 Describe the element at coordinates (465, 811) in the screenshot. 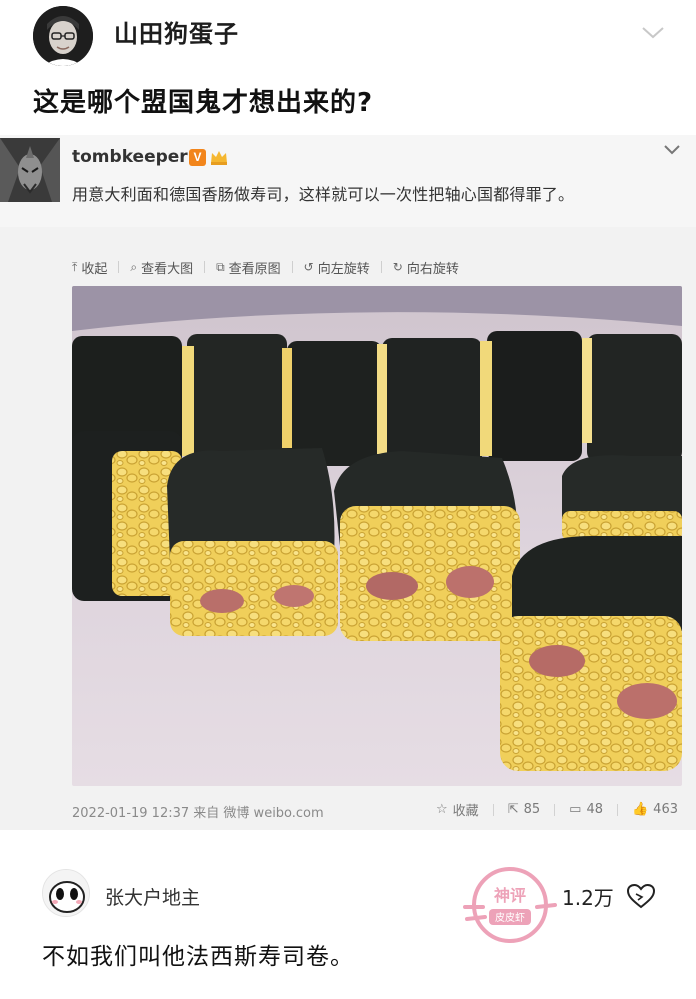

I see `favorite-label: 收藏` at that location.